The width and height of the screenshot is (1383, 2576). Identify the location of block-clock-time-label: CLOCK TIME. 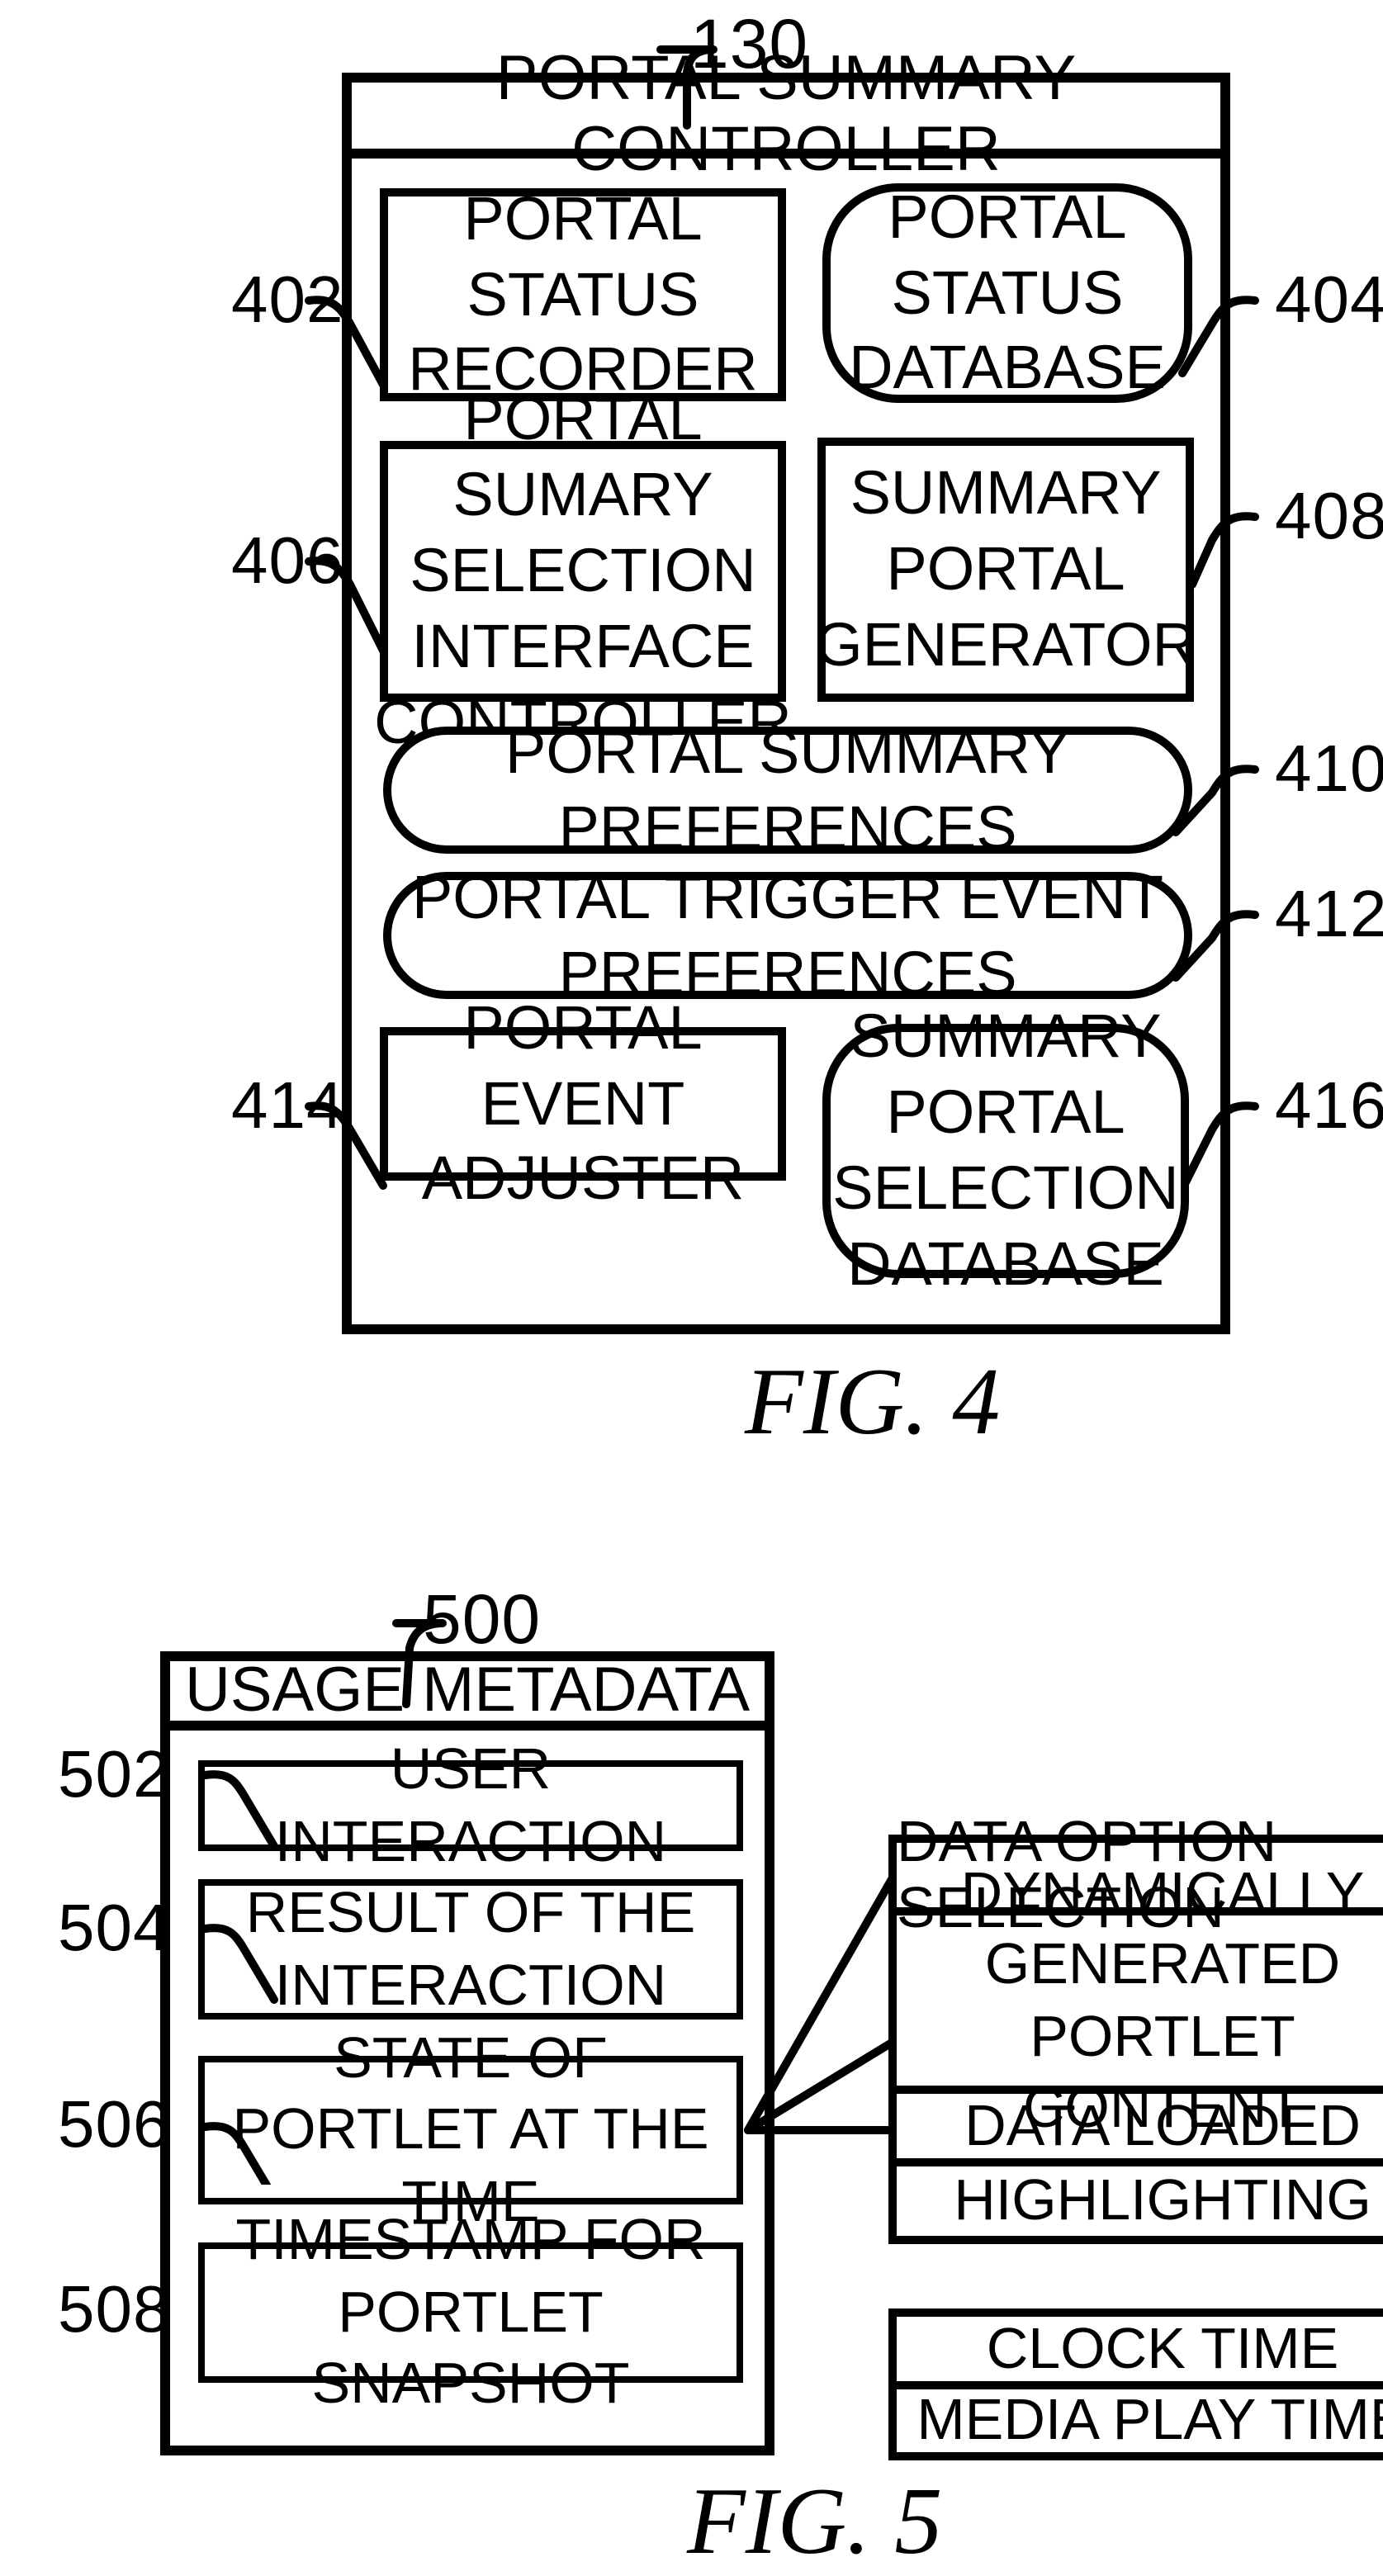
(1162, 2348).